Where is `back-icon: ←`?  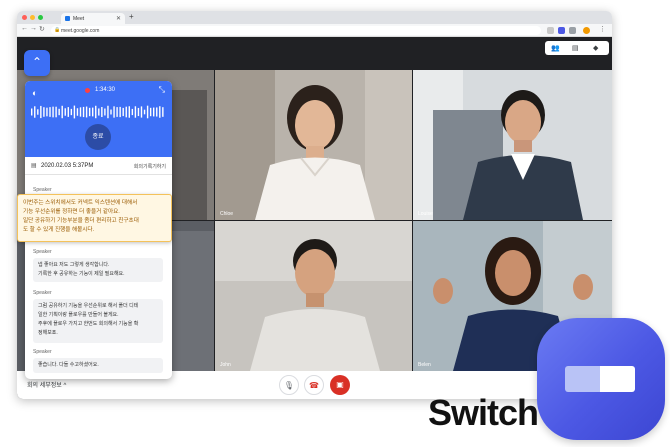 back-icon: ← is located at coordinates (24, 28).